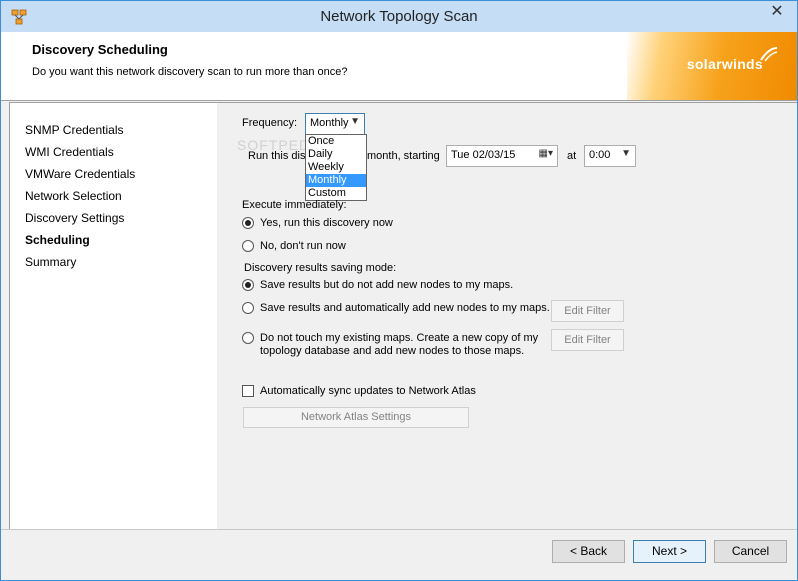 The width and height of the screenshot is (798, 581). I want to click on nav-item-snmp-credentials: SNMP Credentials, so click(74, 130).